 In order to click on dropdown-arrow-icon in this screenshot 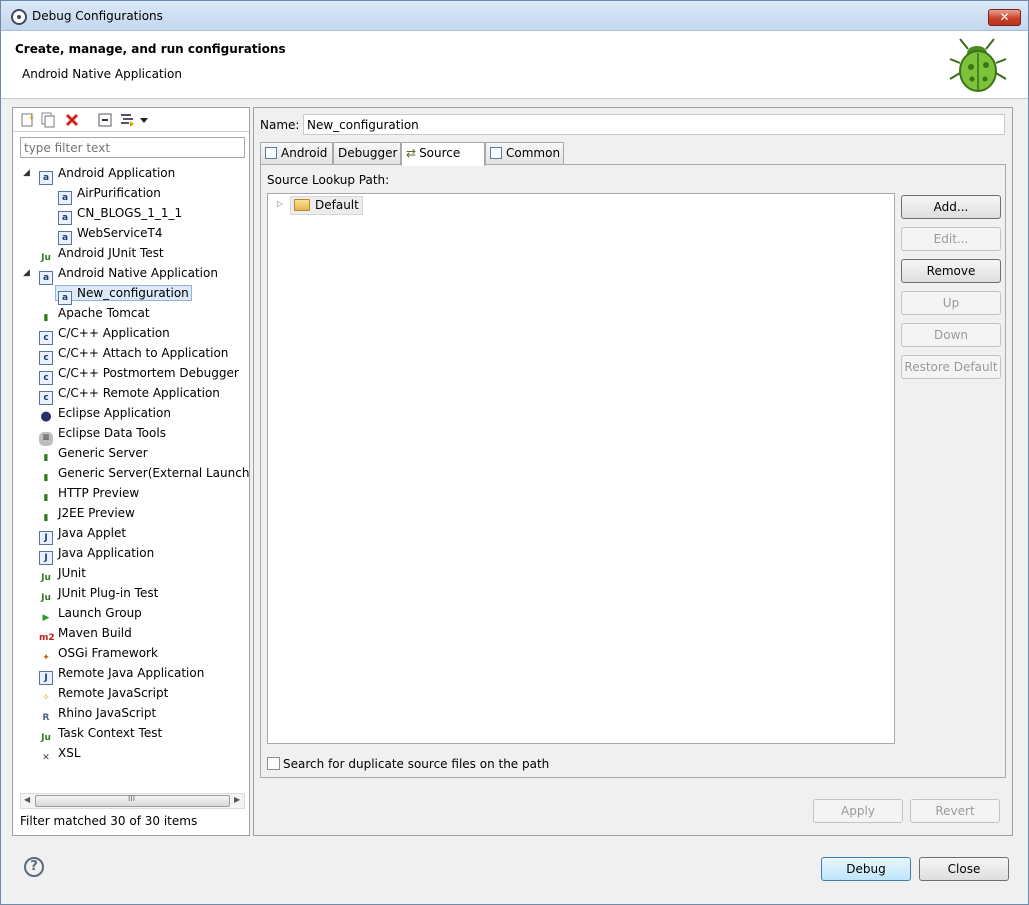, I will do `click(144, 120)`.